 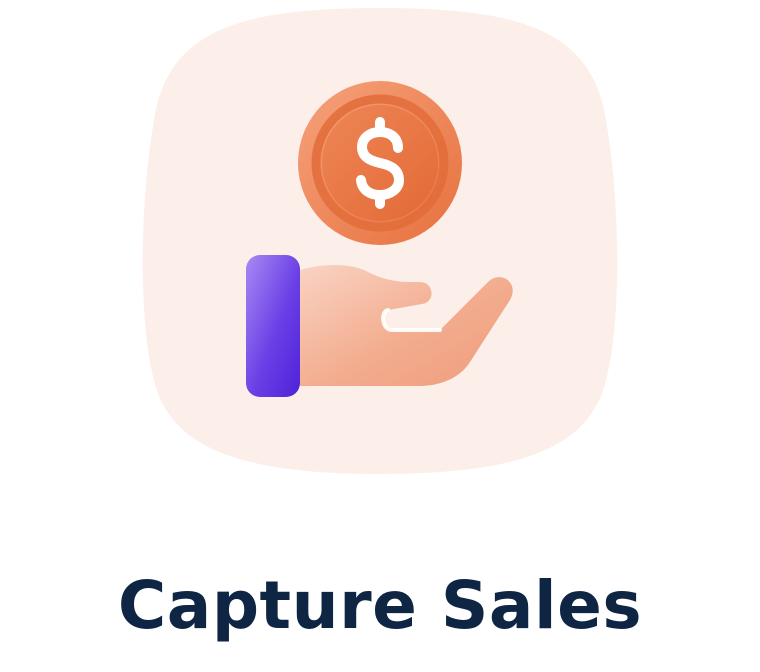 What do you see at coordinates (380, 605) in the screenshot?
I see `card-title: Capture Sales` at bounding box center [380, 605].